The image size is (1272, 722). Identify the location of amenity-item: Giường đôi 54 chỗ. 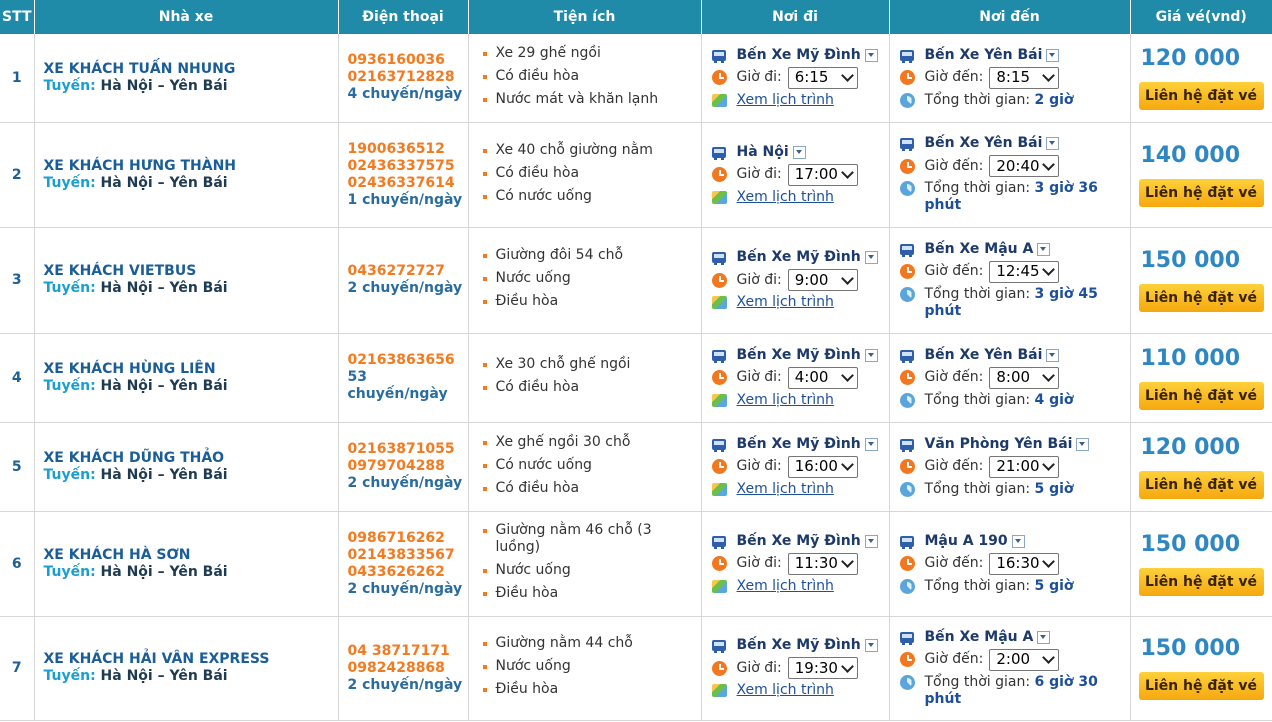
(591, 255).